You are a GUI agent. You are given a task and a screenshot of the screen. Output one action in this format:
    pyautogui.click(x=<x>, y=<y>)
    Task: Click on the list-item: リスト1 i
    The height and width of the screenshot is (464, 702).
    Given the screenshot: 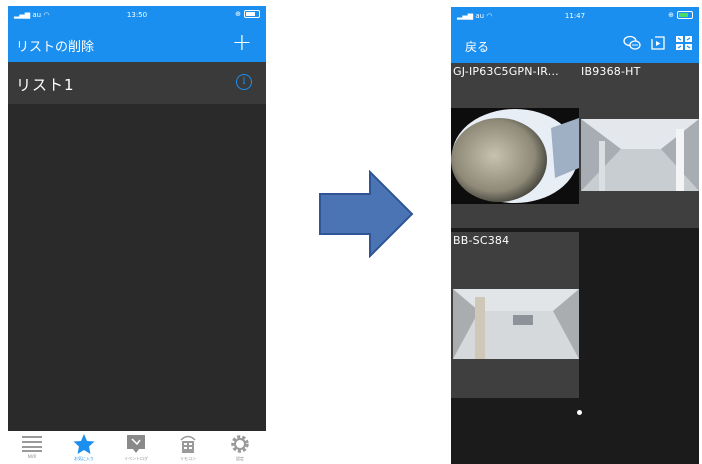 What is the action you would take?
    pyautogui.click(x=137, y=83)
    